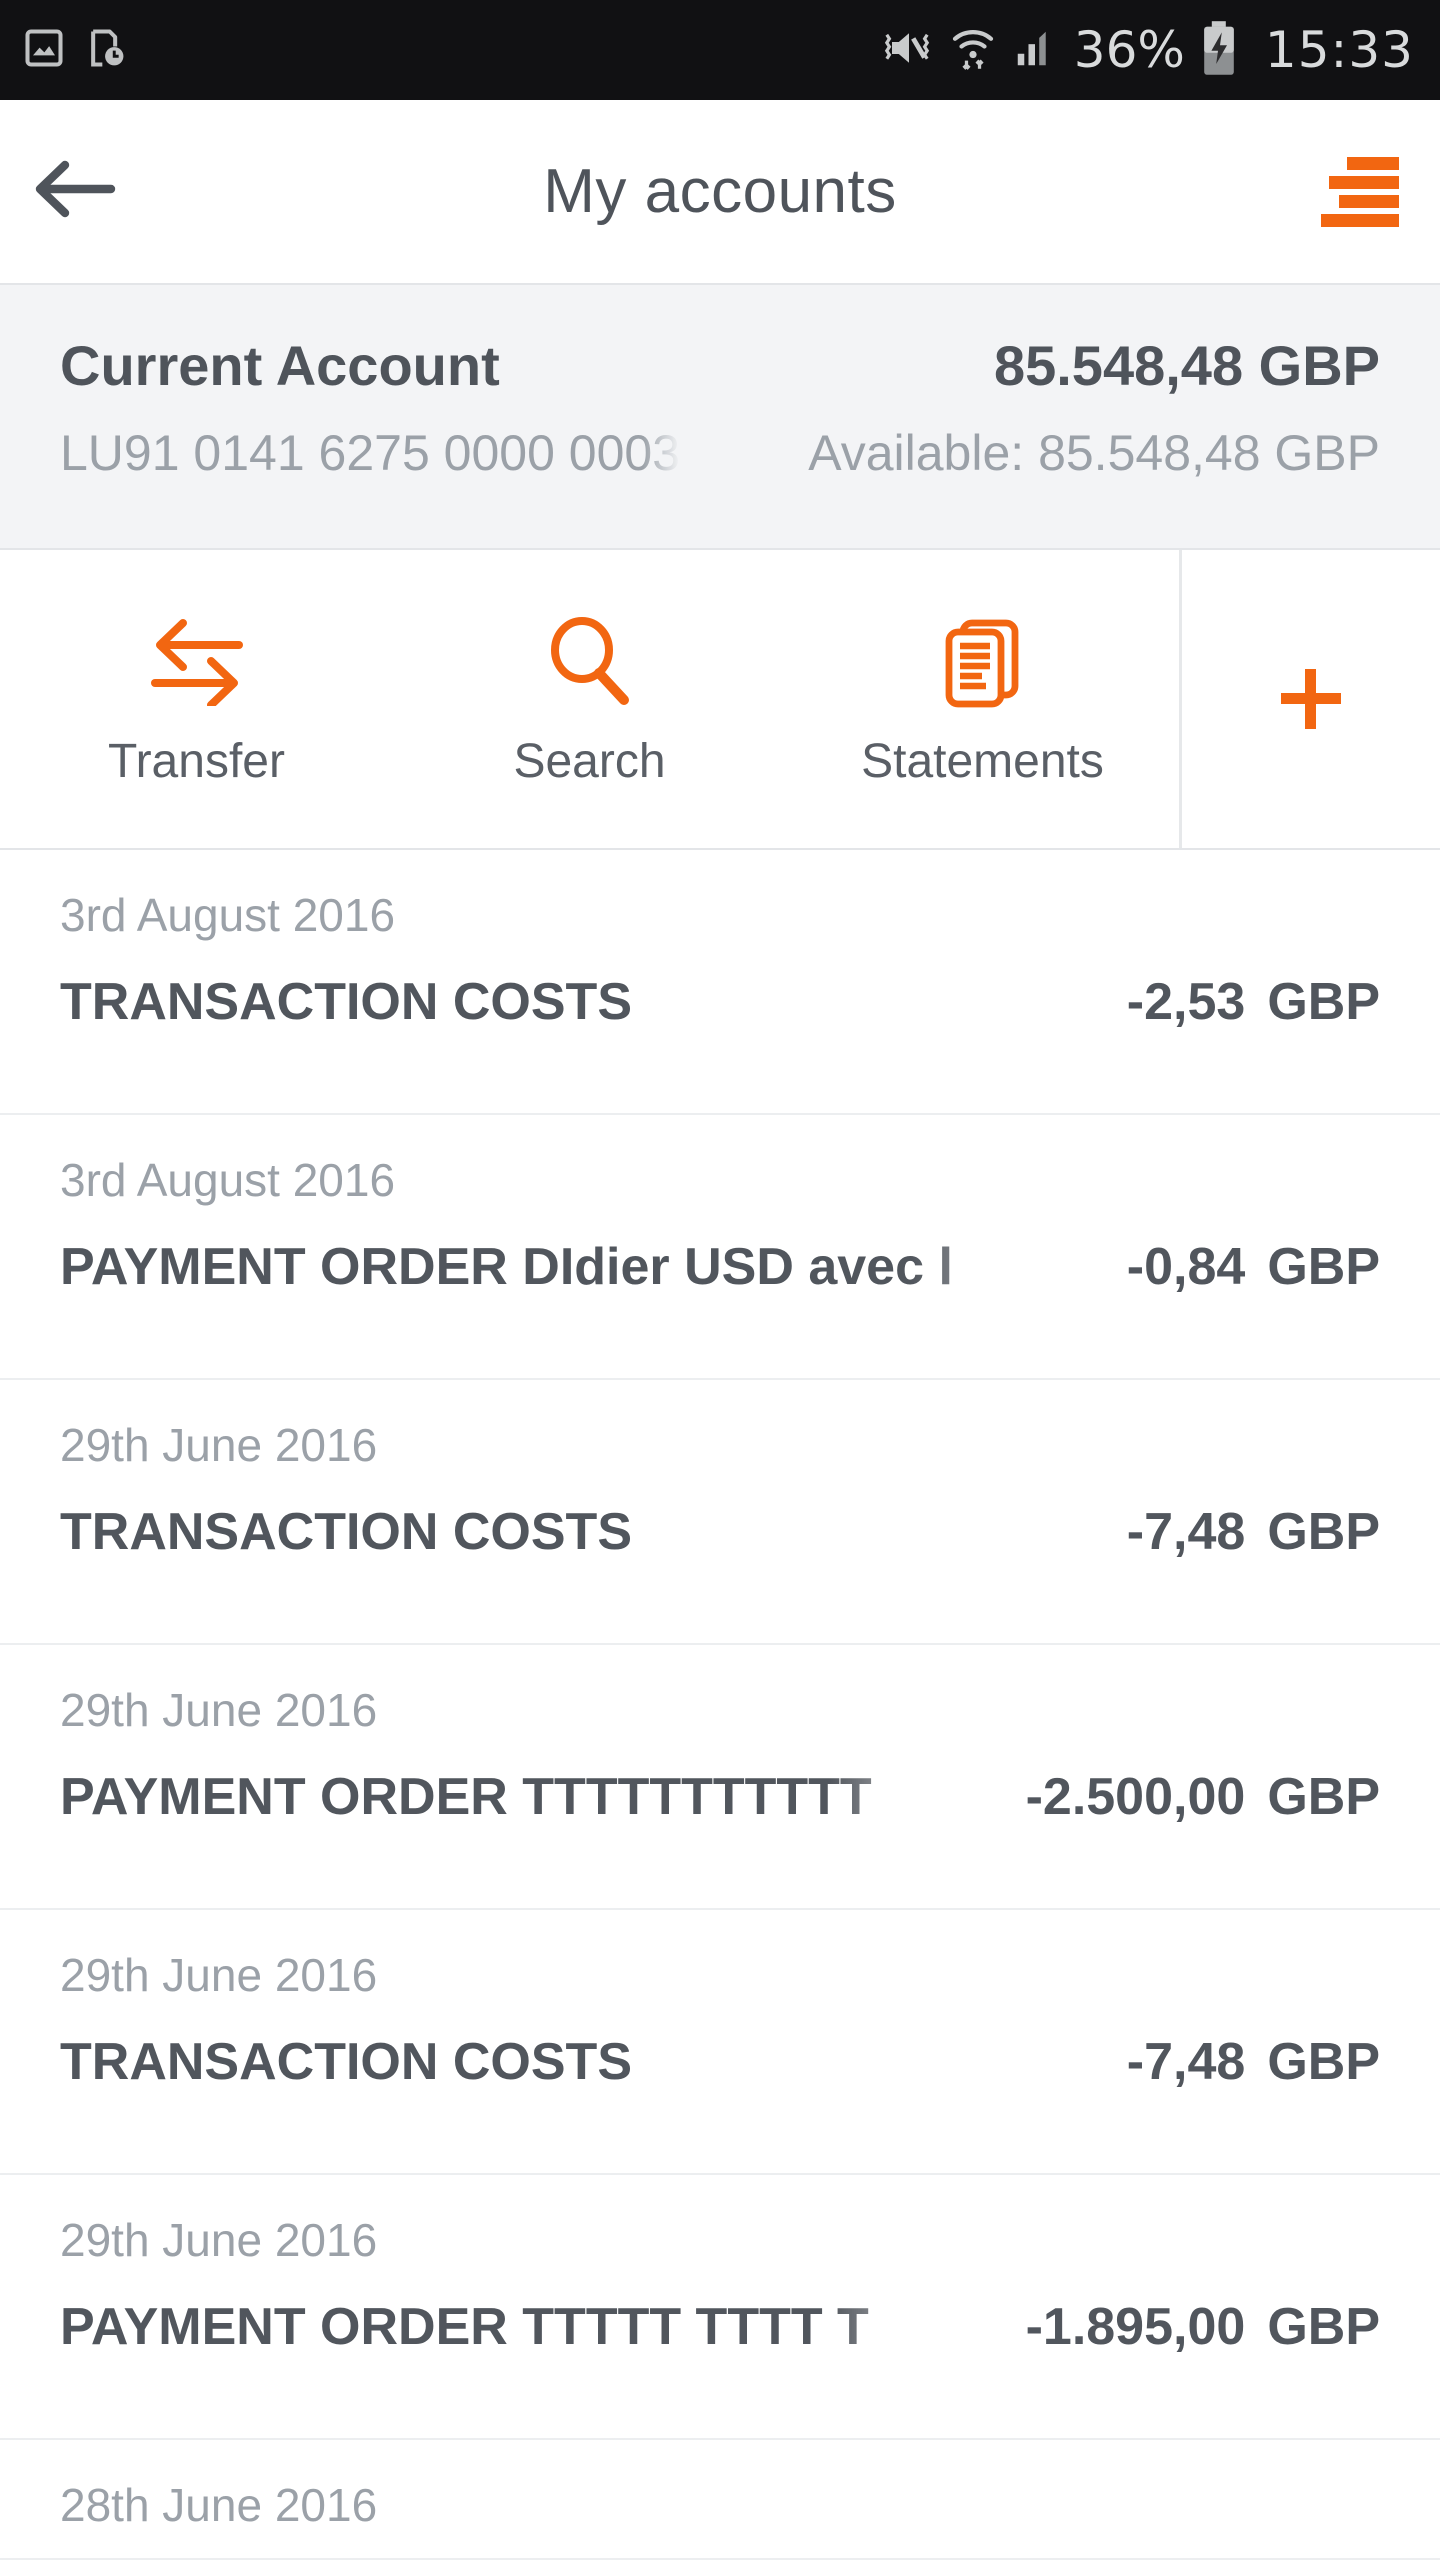 Image resolution: width=1440 pixels, height=2560 pixels. I want to click on wifi-icon, so click(973, 50).